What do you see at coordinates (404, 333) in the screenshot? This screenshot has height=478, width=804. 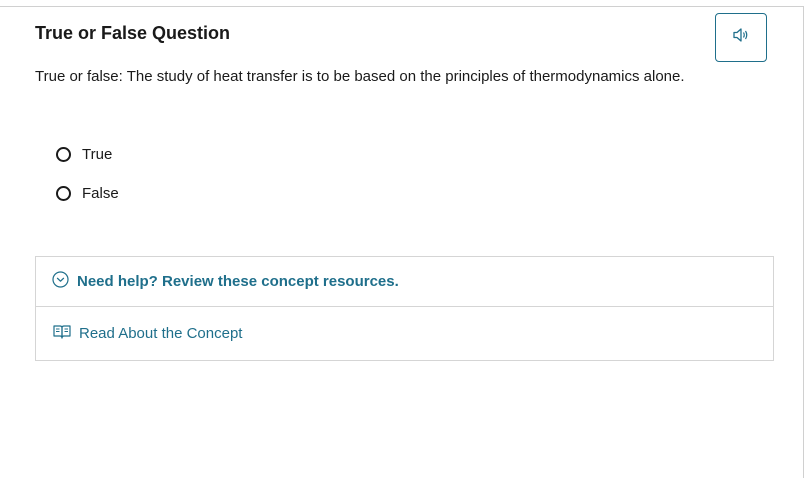 I see `read-about-concept-link: Read About the Concept` at bounding box center [404, 333].